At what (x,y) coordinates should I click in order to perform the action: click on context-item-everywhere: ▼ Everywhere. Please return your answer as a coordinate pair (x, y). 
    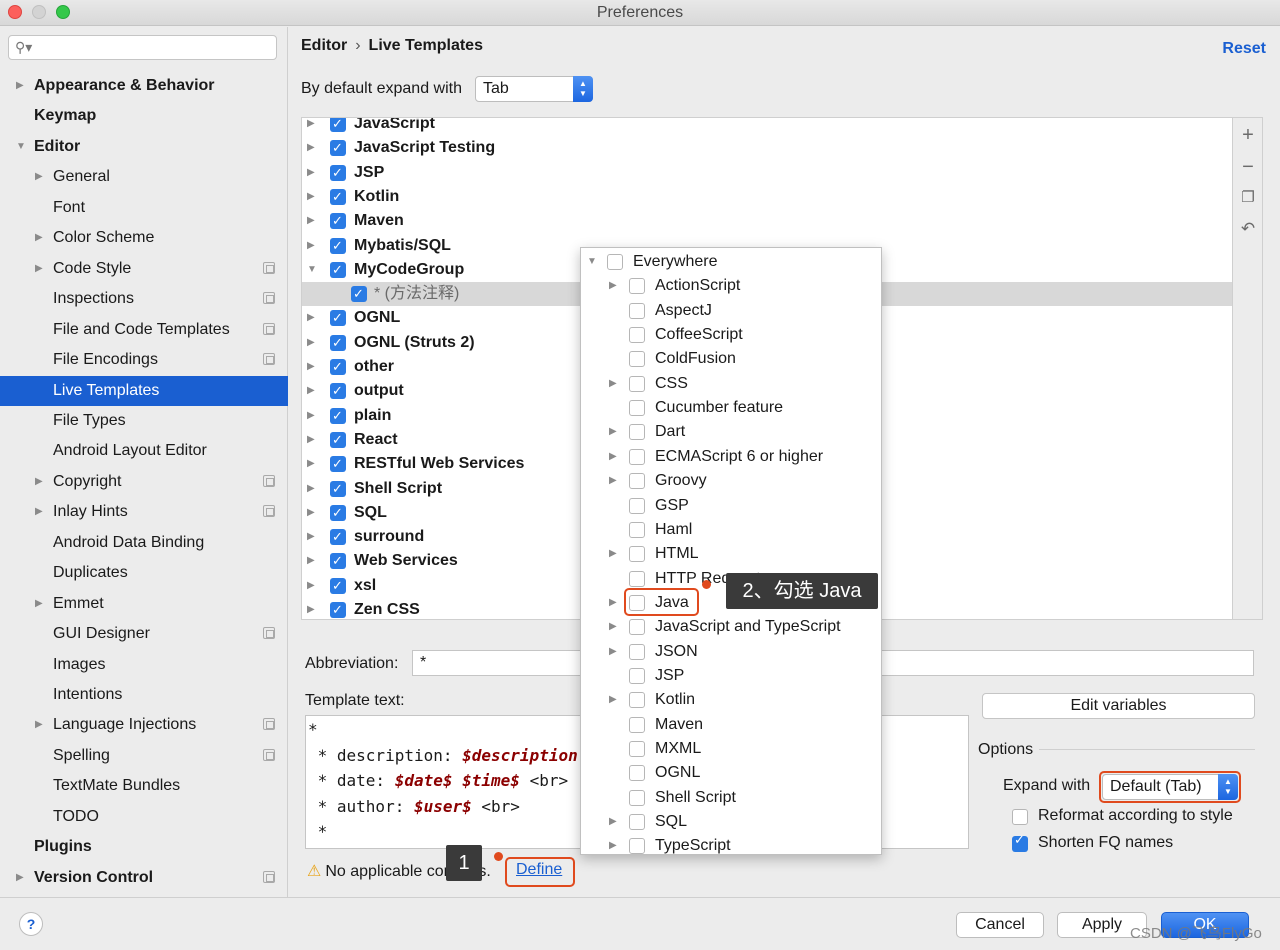
    Looking at the image, I should click on (731, 262).